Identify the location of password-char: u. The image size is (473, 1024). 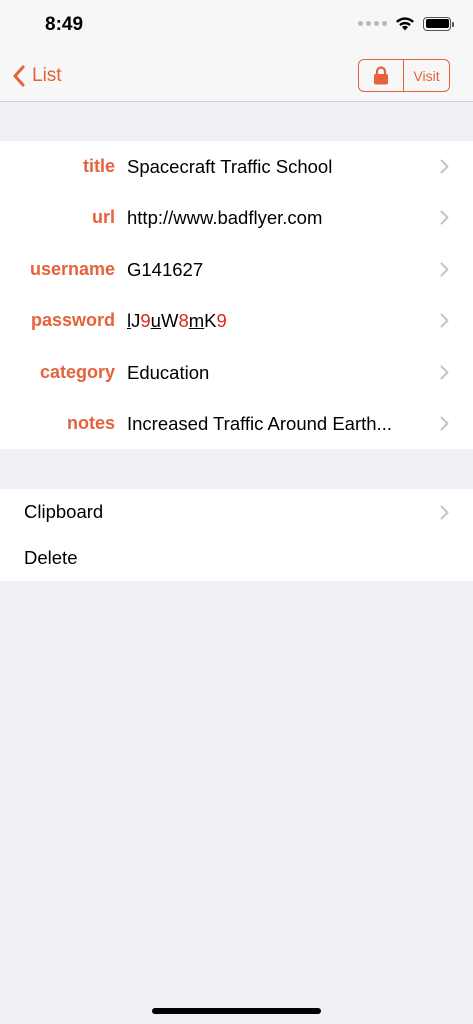
(155, 320).